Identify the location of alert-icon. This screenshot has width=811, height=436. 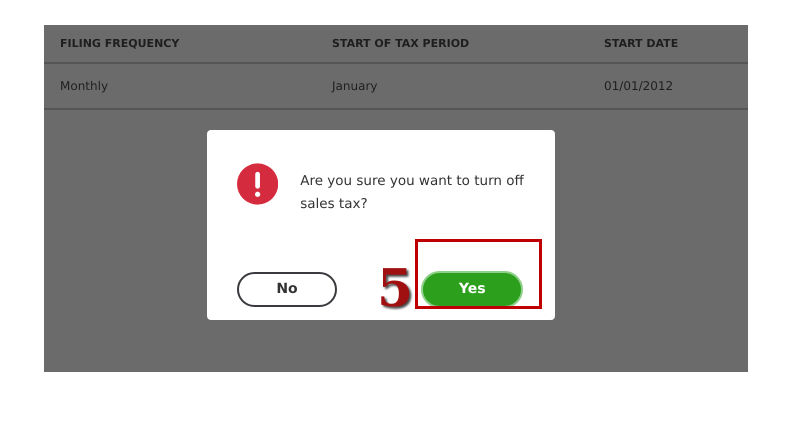
(257, 184).